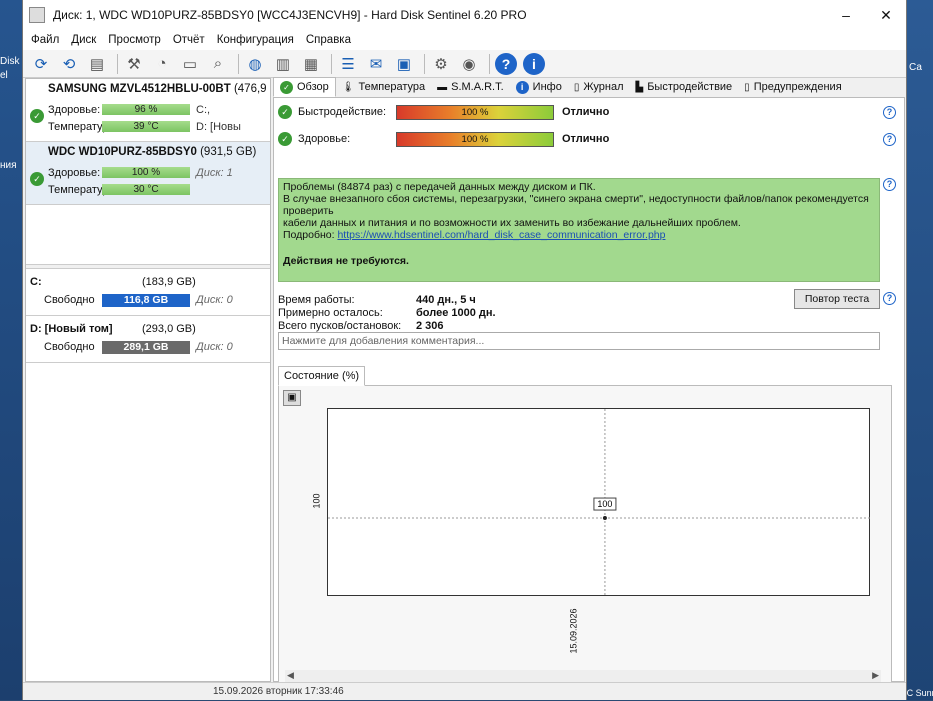  Describe the element at coordinates (162, 64) in the screenshot. I see `drive-clock-icon: ◔` at that location.